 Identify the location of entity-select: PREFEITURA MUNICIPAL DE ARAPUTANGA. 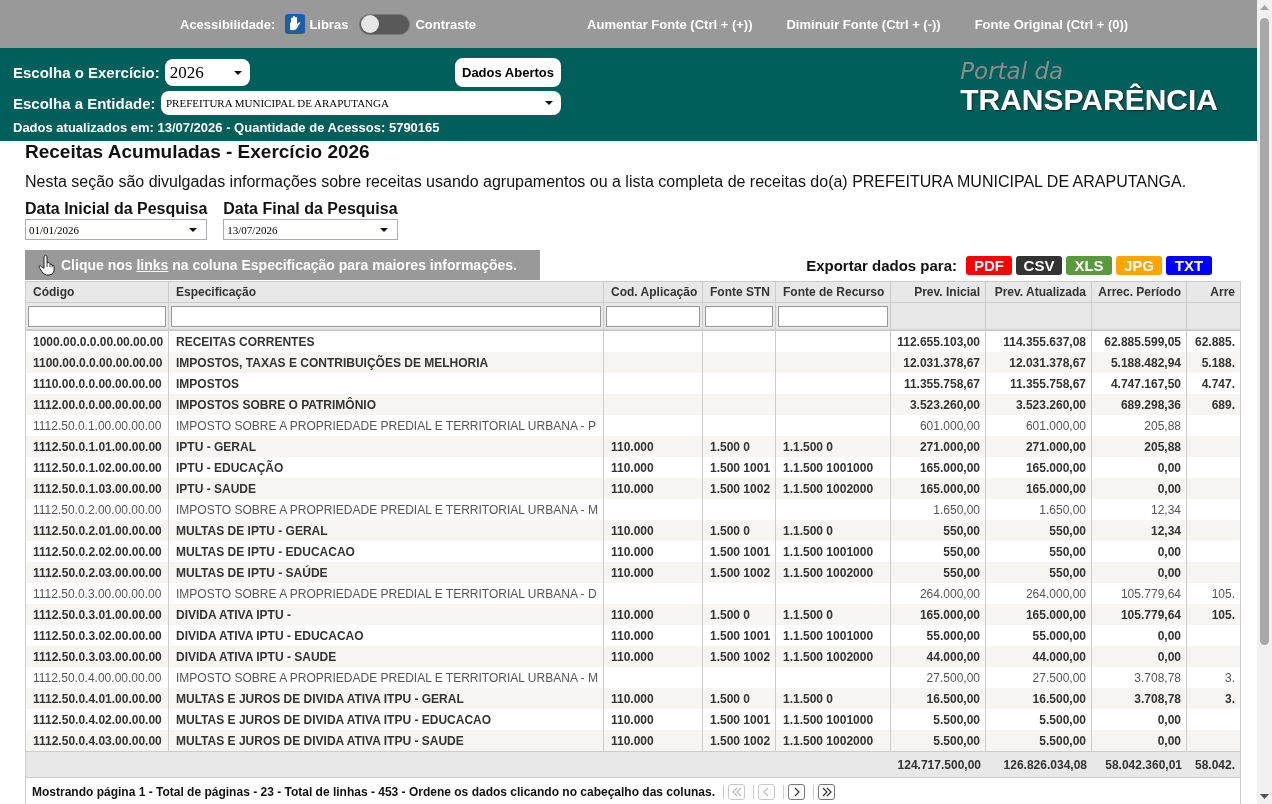
(361, 103).